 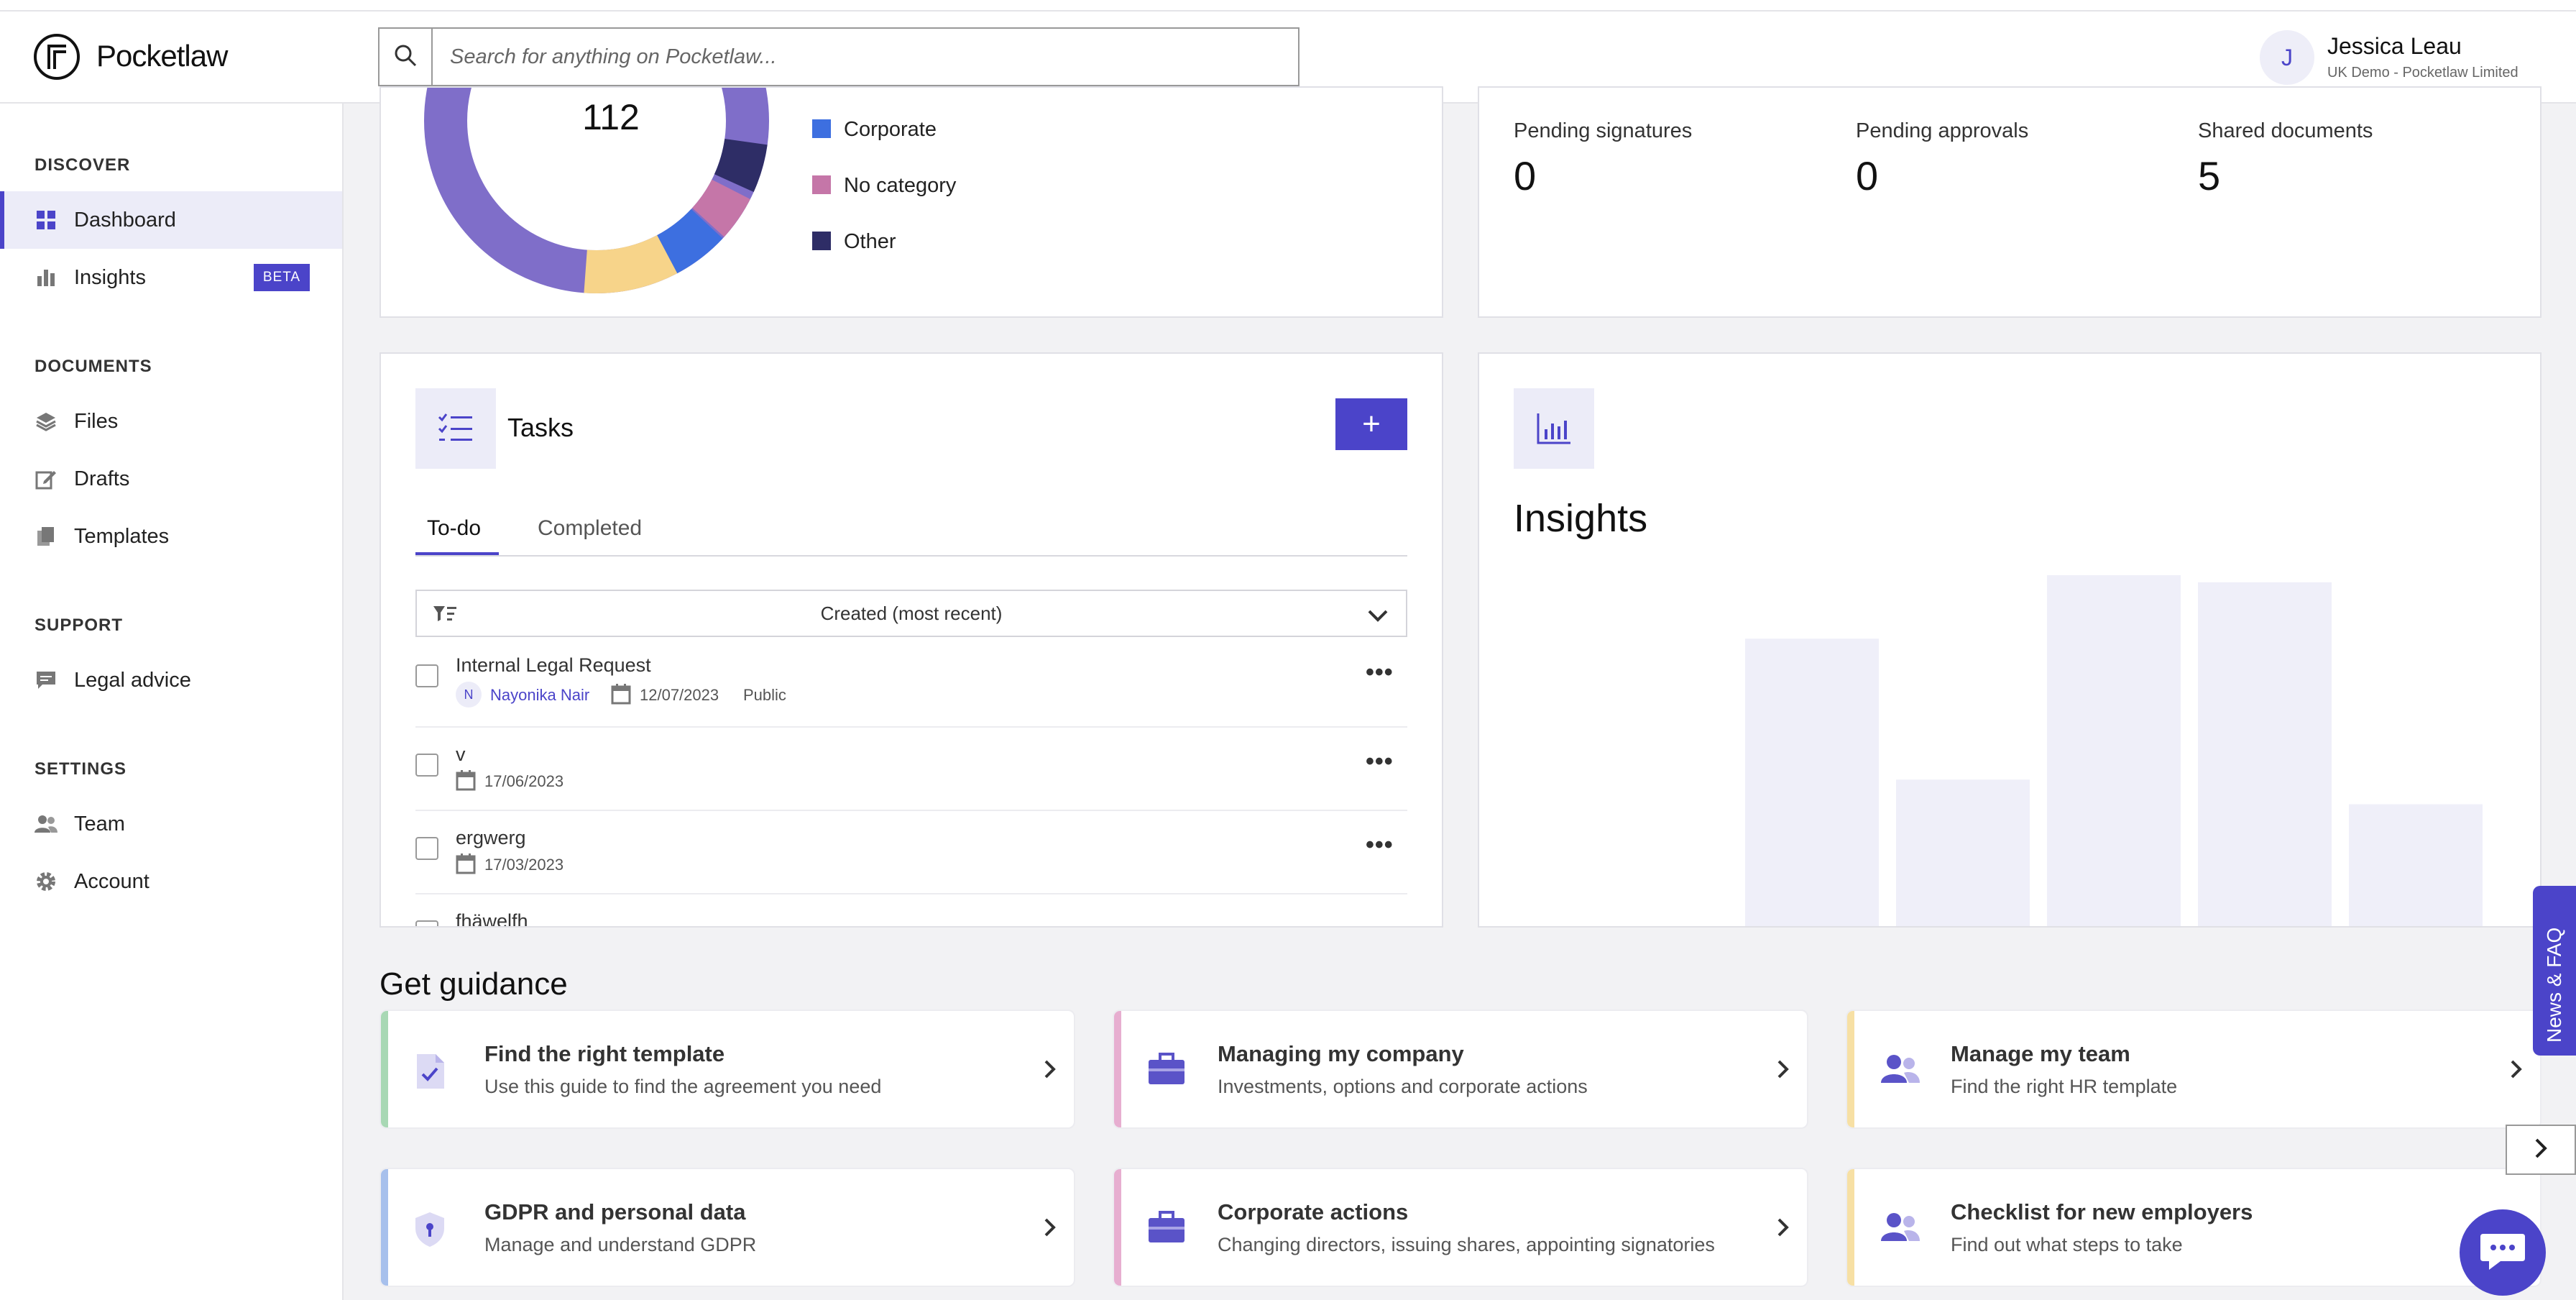 I want to click on guidance-card-title: Checklist for new employers, so click(x=2102, y=1212).